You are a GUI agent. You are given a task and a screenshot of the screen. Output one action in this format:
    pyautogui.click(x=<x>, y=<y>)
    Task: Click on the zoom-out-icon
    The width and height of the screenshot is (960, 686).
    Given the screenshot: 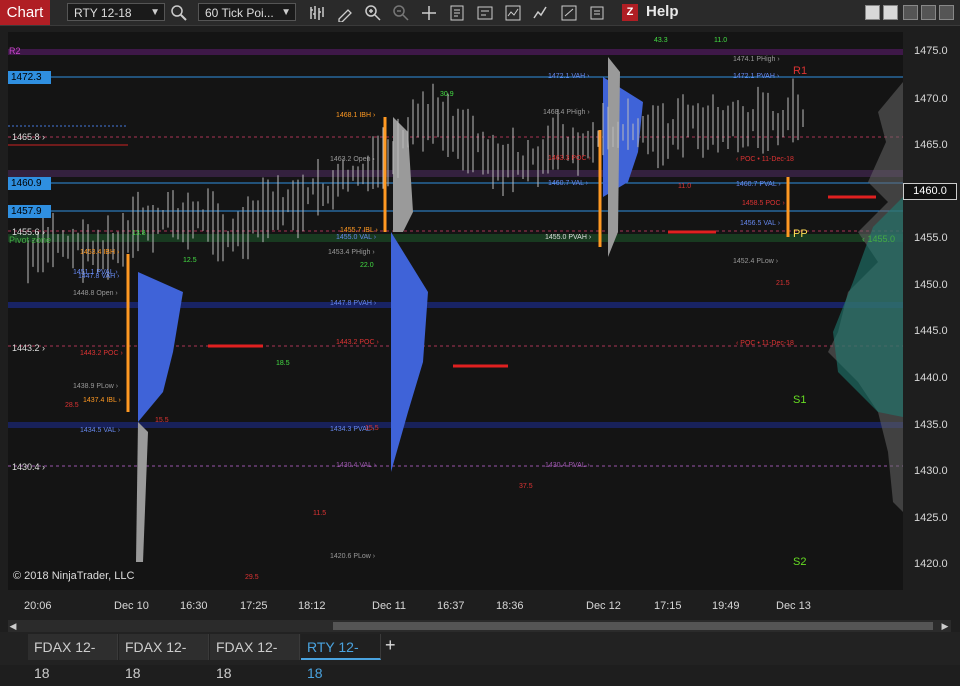 What is the action you would take?
    pyautogui.click(x=401, y=13)
    